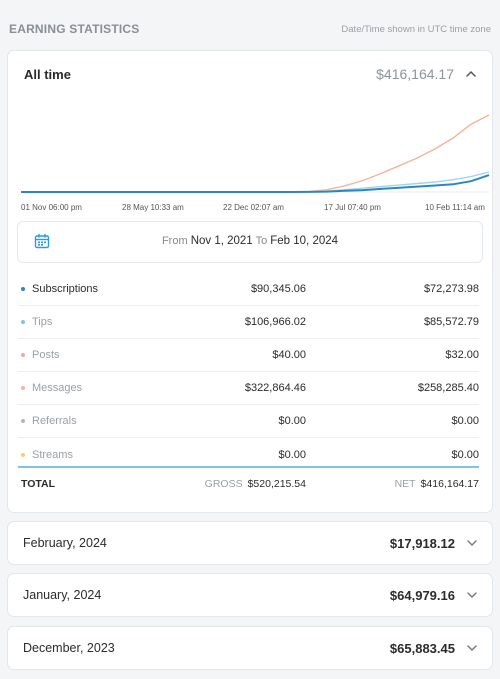  I want to click on date-range-text: From Nov 1, 2021 To Feb 10, 2024, so click(250, 241).